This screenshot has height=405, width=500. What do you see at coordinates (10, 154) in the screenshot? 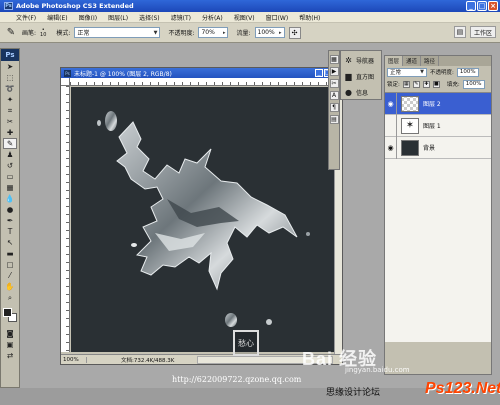
I see `clone-stamp-icon: ♟` at bounding box center [10, 154].